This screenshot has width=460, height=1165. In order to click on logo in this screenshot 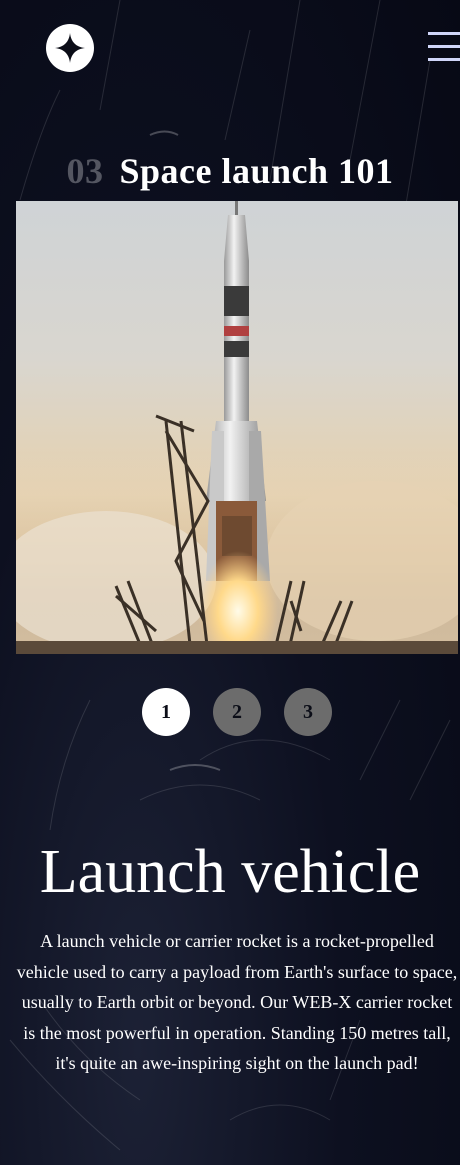, I will do `click(70, 48)`.